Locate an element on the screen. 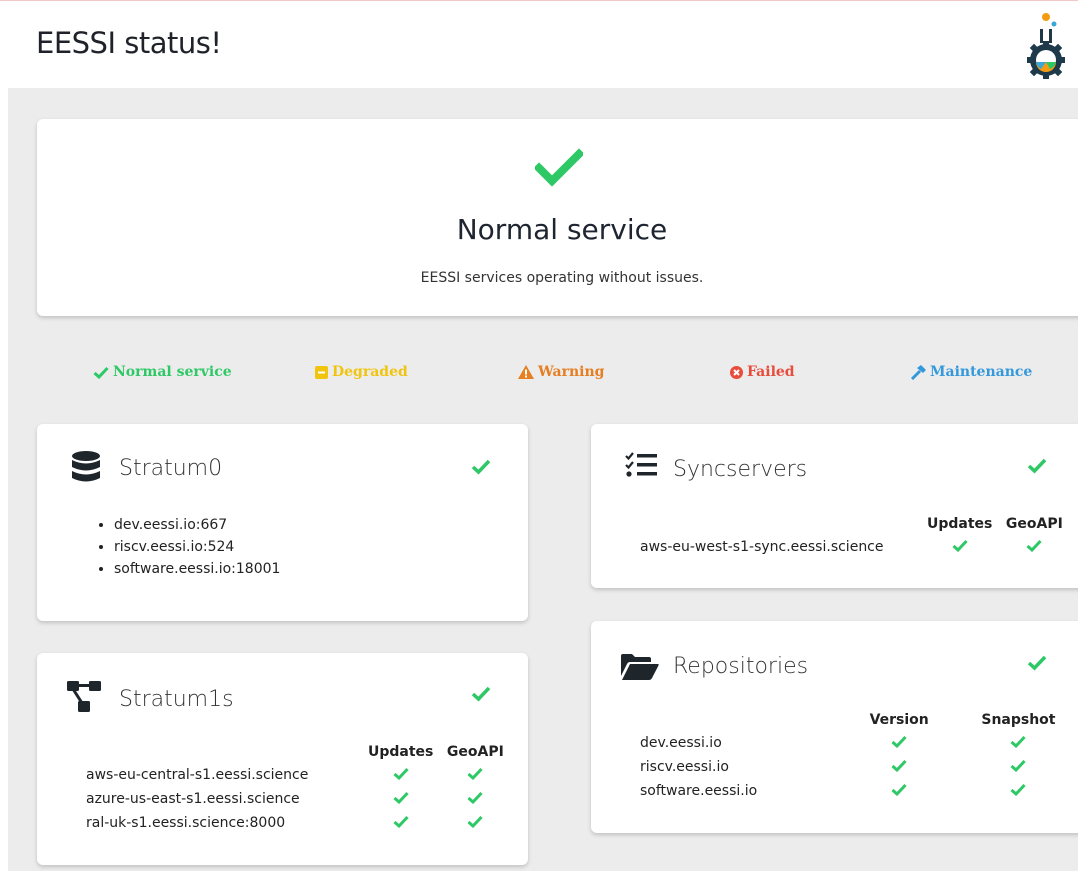 Image resolution: width=1078 pixels, height=871 pixels. server-name: aws-eu-west-s1-sync.eessi.science is located at coordinates (762, 547).